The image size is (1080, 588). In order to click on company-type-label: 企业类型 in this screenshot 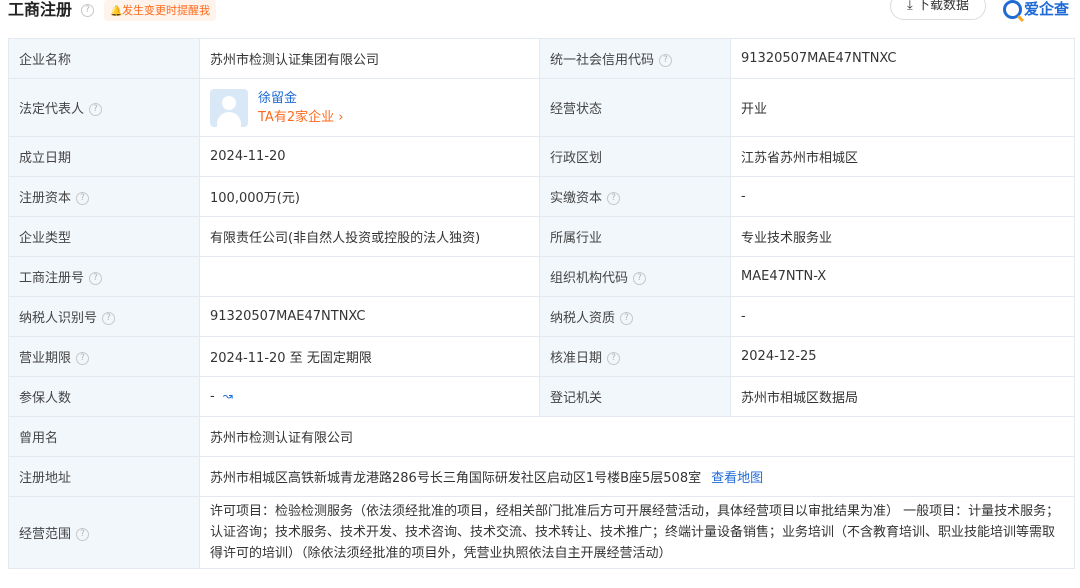, I will do `click(104, 236)`.